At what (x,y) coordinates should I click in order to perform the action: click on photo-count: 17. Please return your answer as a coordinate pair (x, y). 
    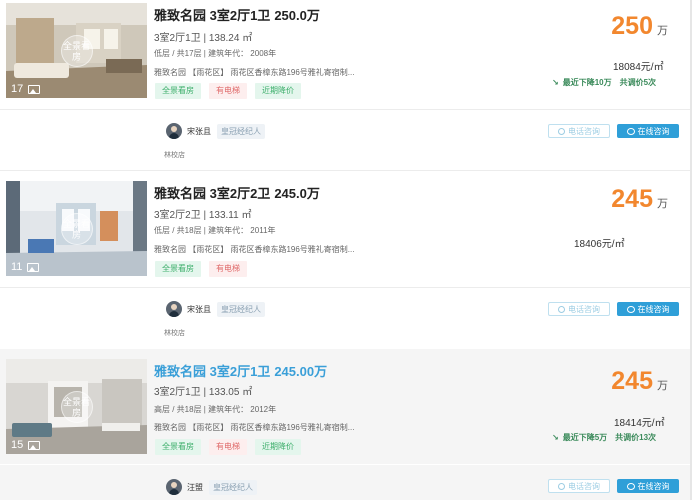
    Looking at the image, I should click on (26, 89).